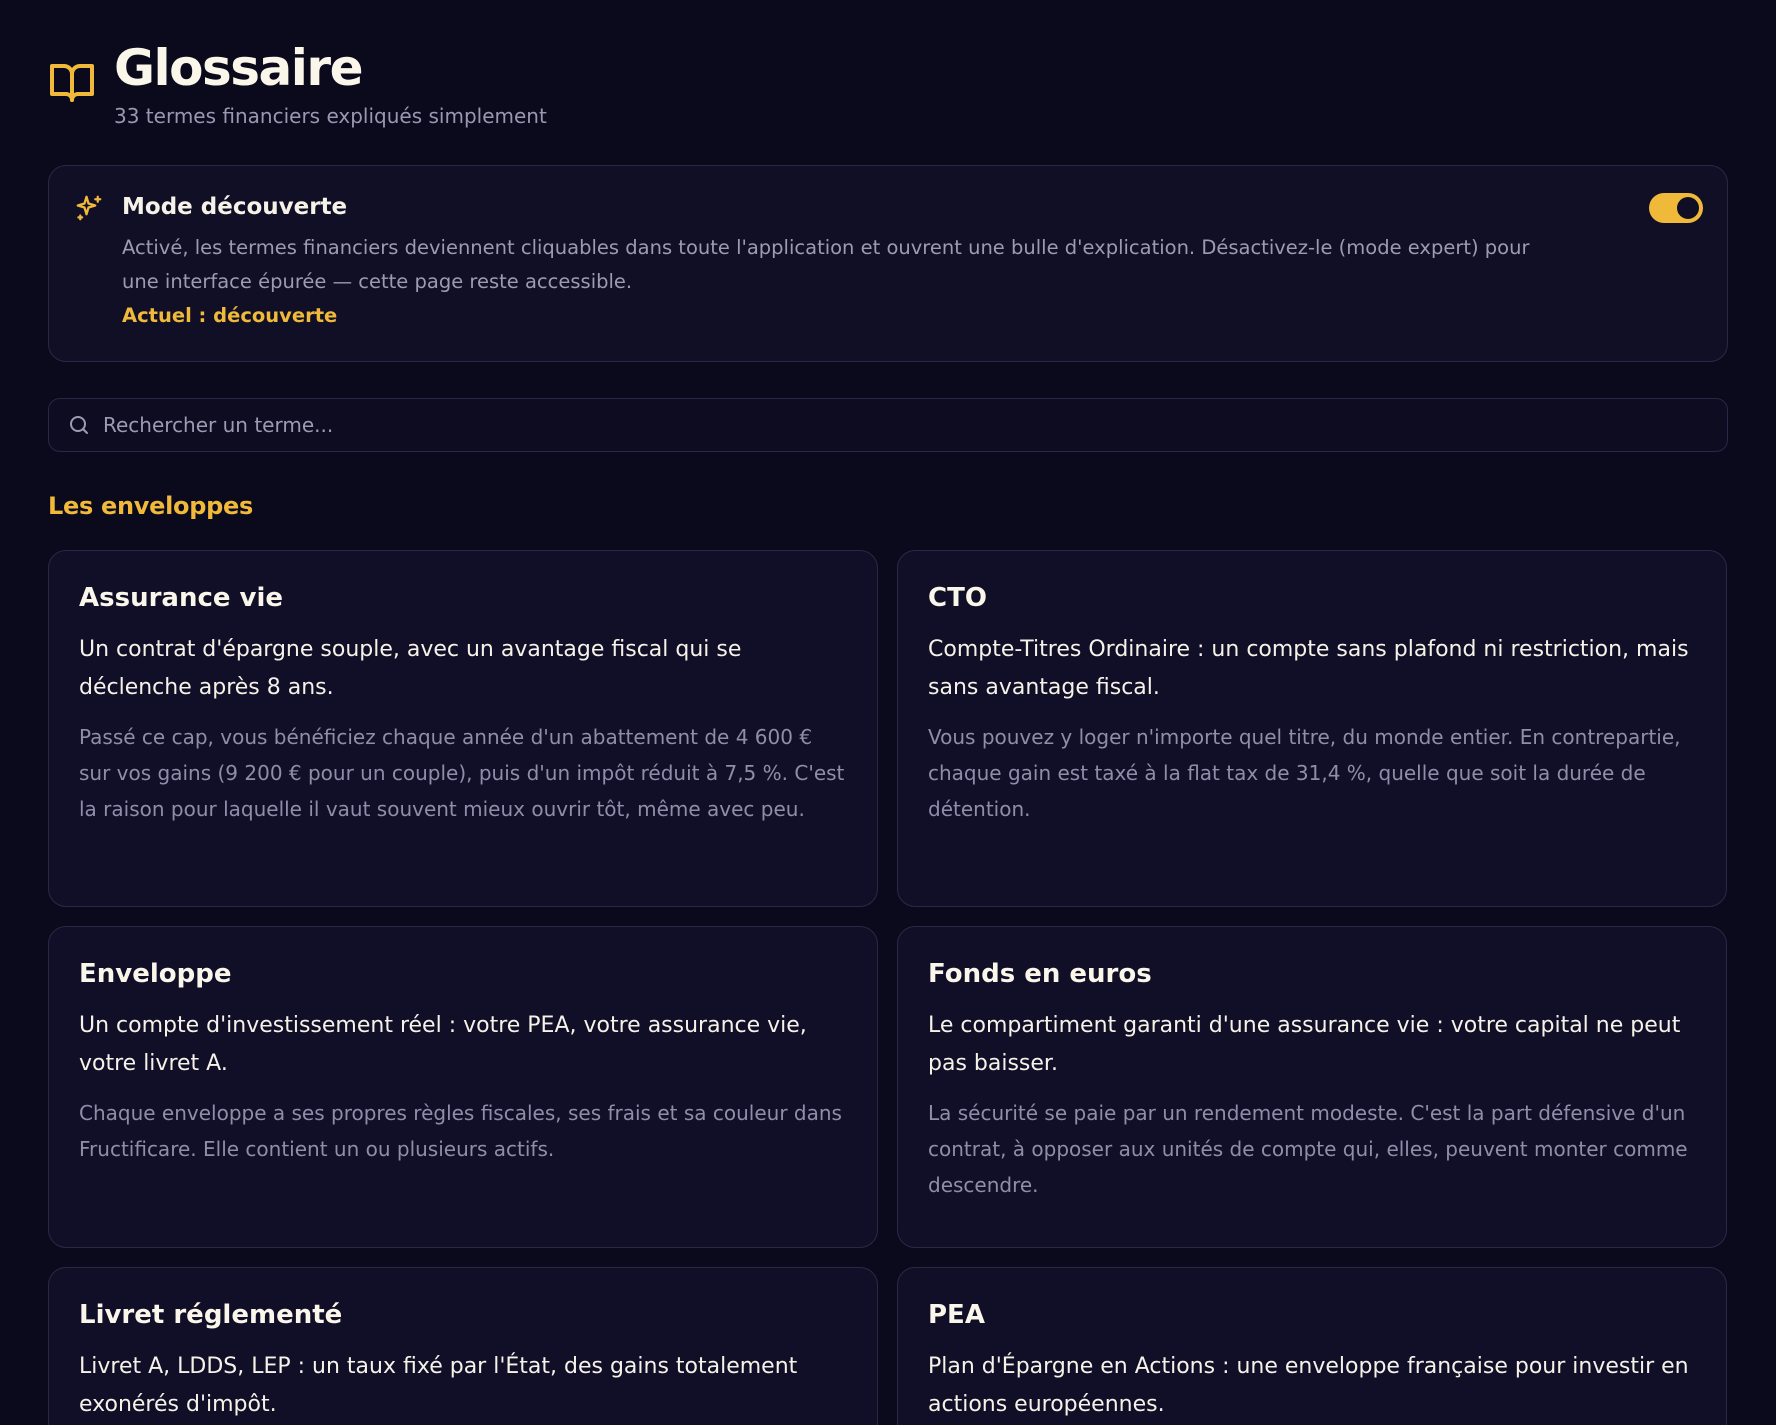  Describe the element at coordinates (957, 598) in the screenshot. I see `term-title: CTO` at that location.